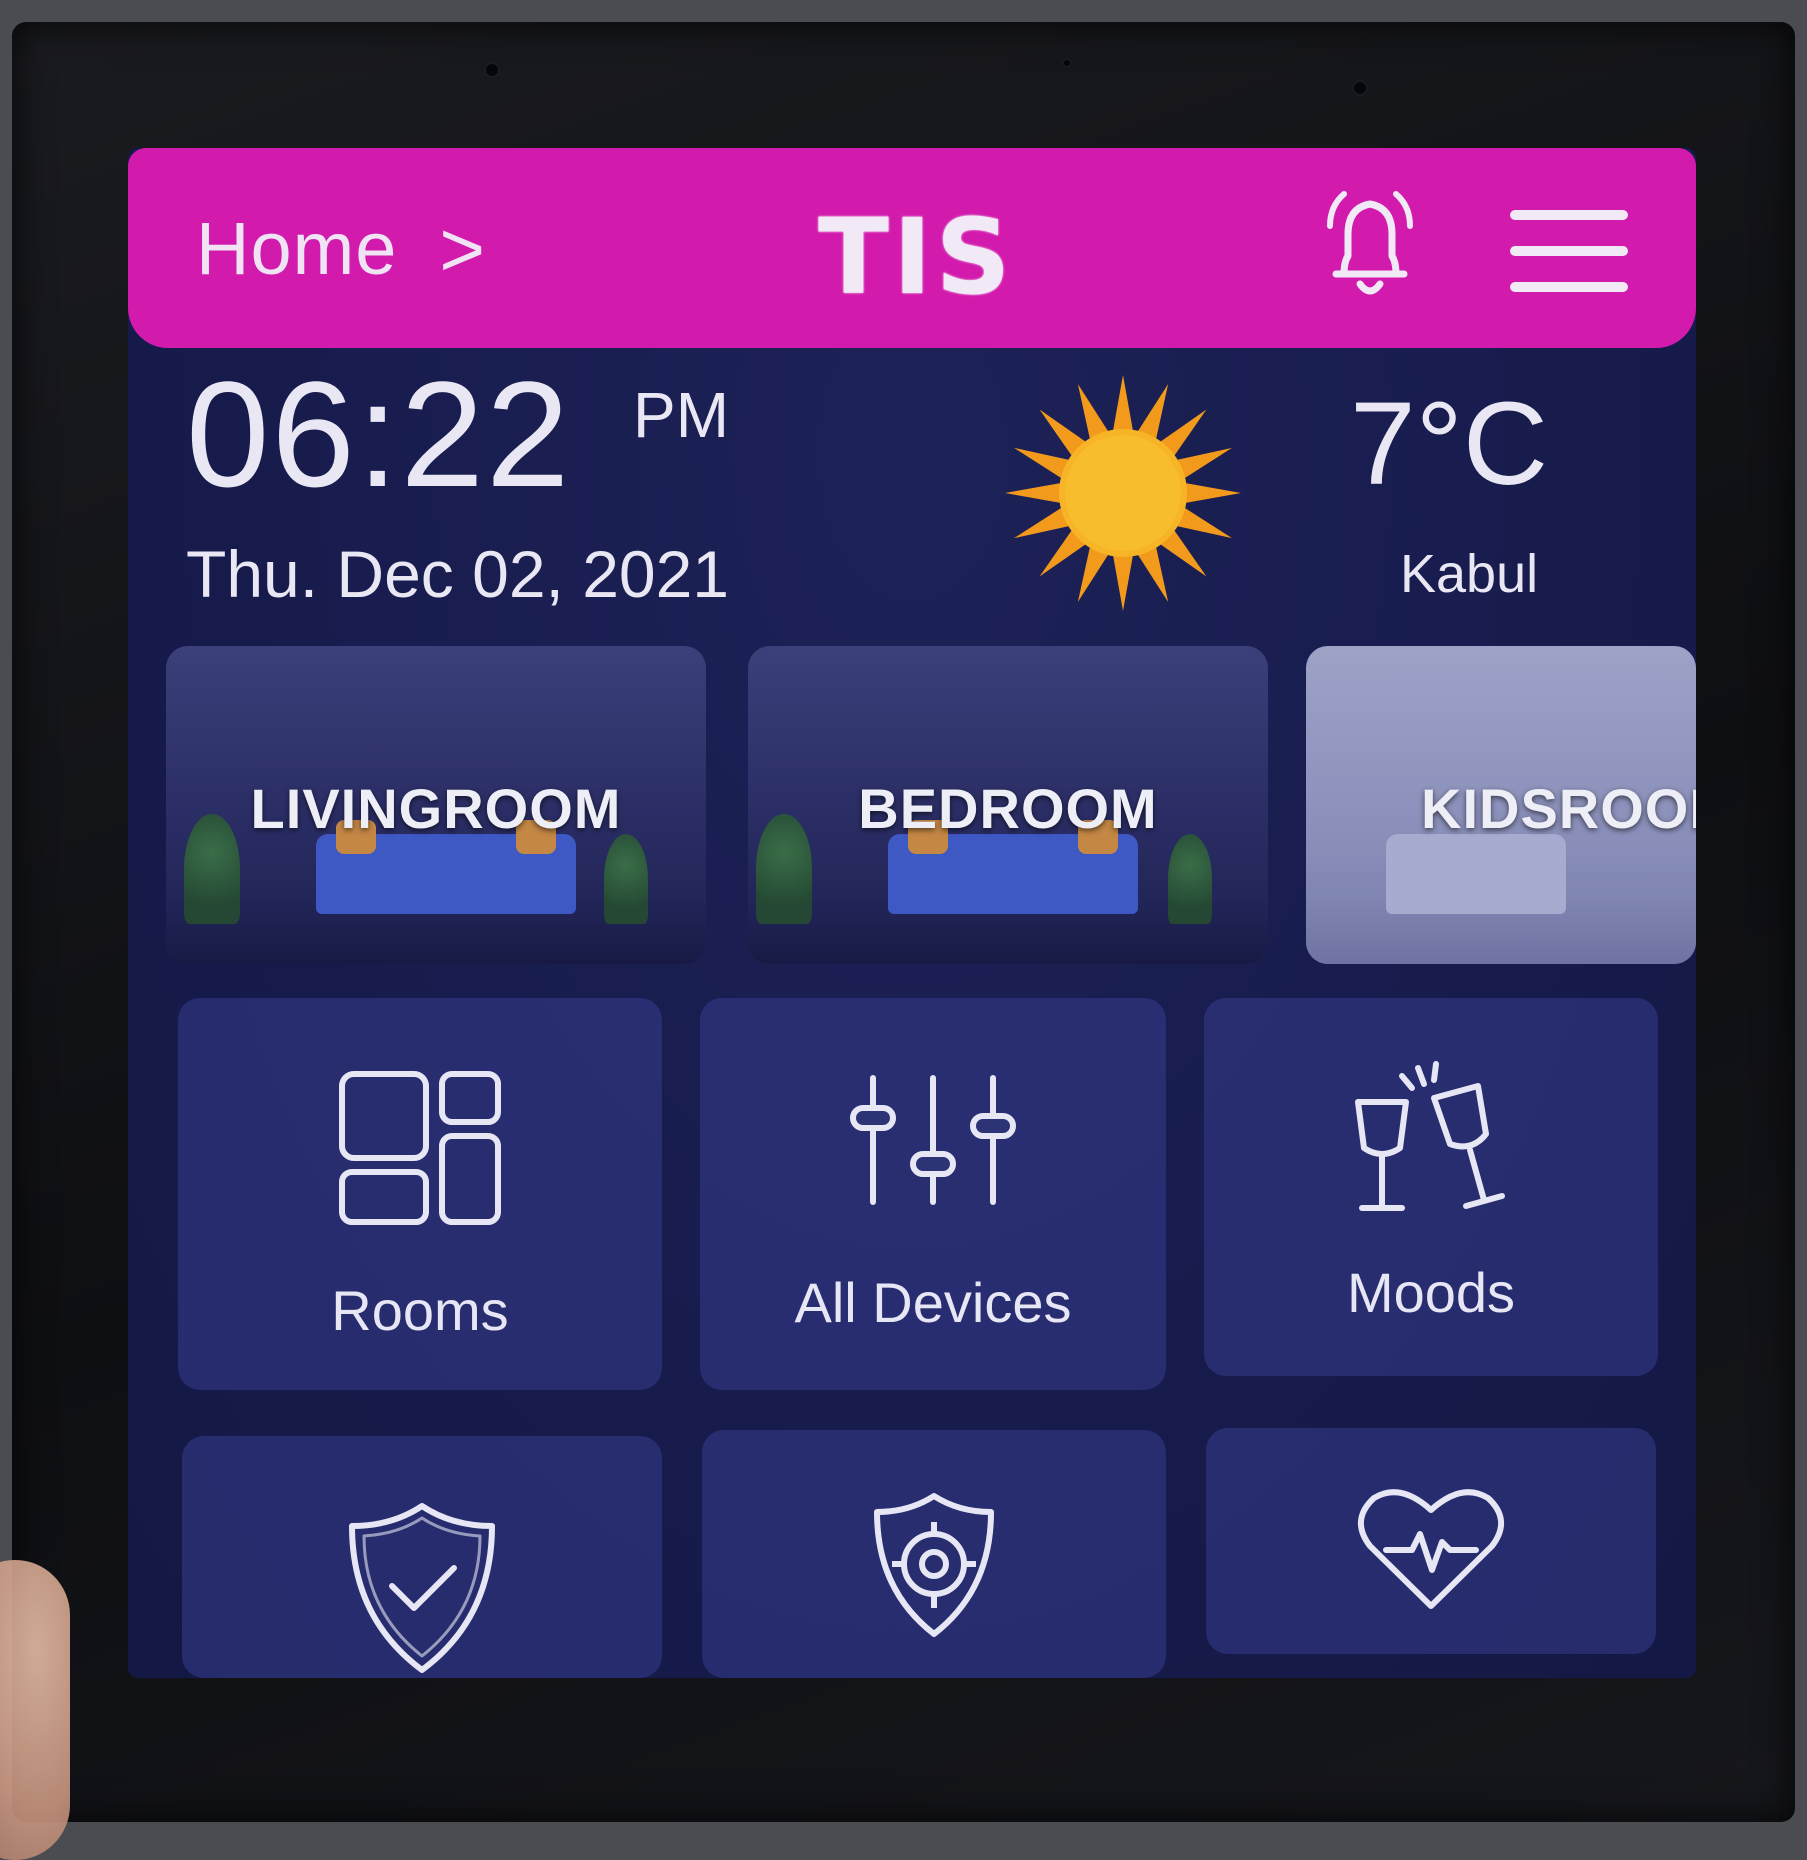  Describe the element at coordinates (1123, 493) in the screenshot. I see `sun-icon` at that location.